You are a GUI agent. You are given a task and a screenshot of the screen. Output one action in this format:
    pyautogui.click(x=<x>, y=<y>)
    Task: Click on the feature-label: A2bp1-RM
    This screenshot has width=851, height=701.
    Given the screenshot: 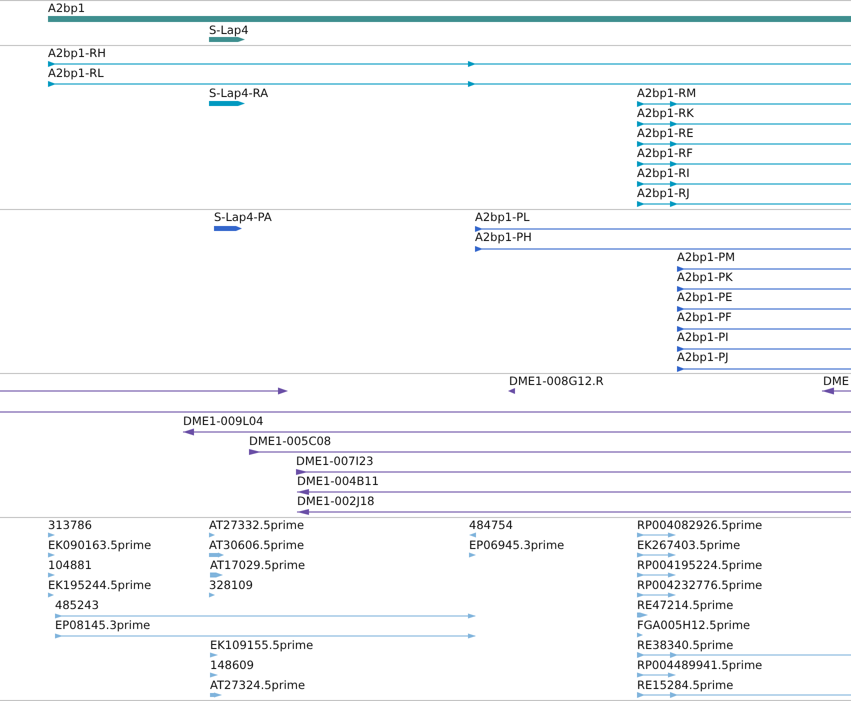 What is the action you would take?
    pyautogui.click(x=666, y=93)
    